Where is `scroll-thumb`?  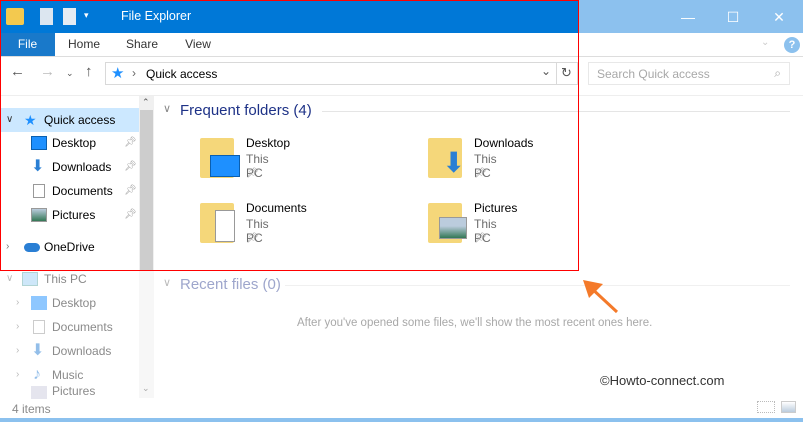
scroll-thumb is located at coordinates (146, 190).